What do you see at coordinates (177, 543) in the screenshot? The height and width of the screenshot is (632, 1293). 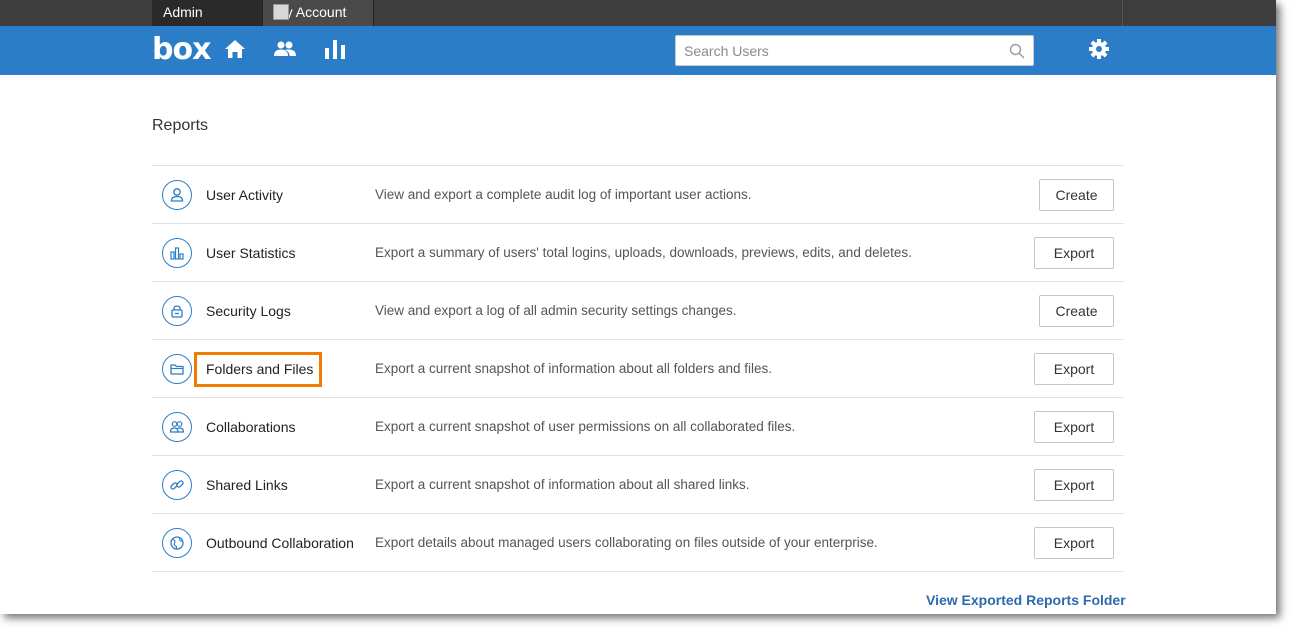 I see `globe-icon` at bounding box center [177, 543].